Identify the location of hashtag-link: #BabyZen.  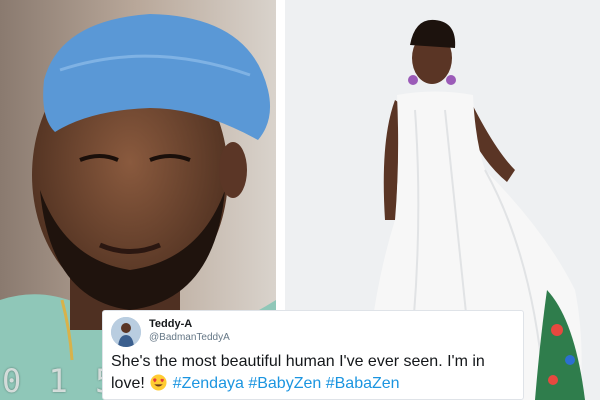
(284, 383).